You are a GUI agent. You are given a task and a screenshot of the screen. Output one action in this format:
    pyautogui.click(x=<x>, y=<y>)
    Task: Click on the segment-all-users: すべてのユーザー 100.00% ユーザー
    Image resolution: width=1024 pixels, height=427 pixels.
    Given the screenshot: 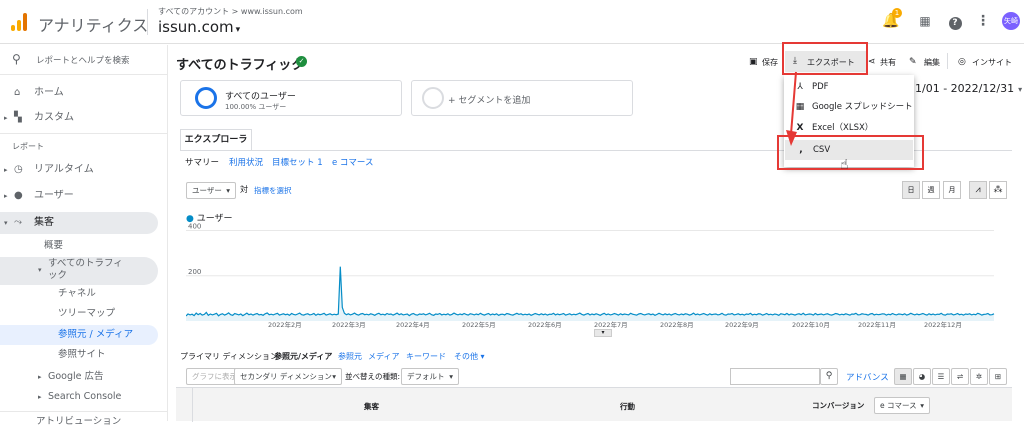 What is the action you would take?
    pyautogui.click(x=291, y=98)
    